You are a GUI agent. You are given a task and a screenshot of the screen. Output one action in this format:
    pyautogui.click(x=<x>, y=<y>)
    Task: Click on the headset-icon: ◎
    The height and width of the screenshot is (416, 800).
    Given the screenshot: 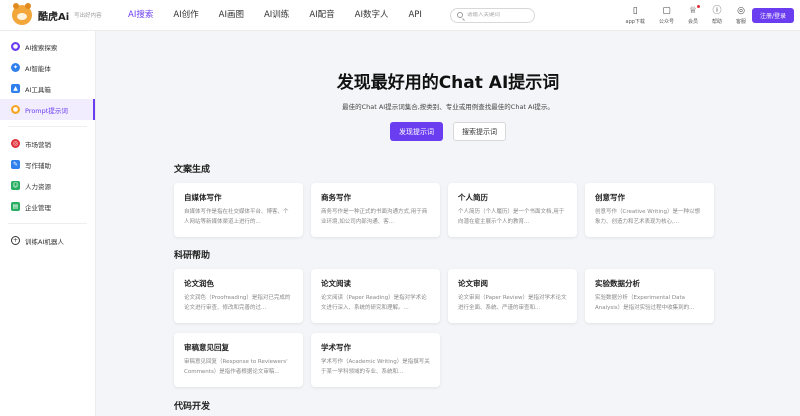 What is the action you would take?
    pyautogui.click(x=741, y=11)
    